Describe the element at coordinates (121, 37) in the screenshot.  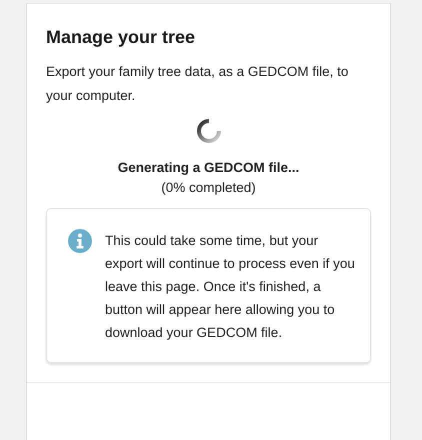
I see `section-title: Manage your tree` at that location.